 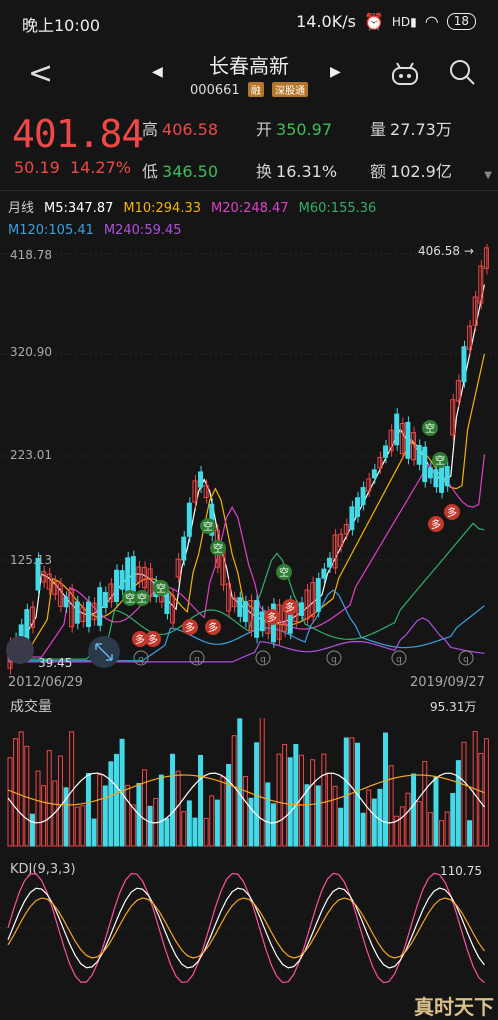 What do you see at coordinates (51, 230) in the screenshot?
I see `ma120-label: M120:105.41` at bounding box center [51, 230].